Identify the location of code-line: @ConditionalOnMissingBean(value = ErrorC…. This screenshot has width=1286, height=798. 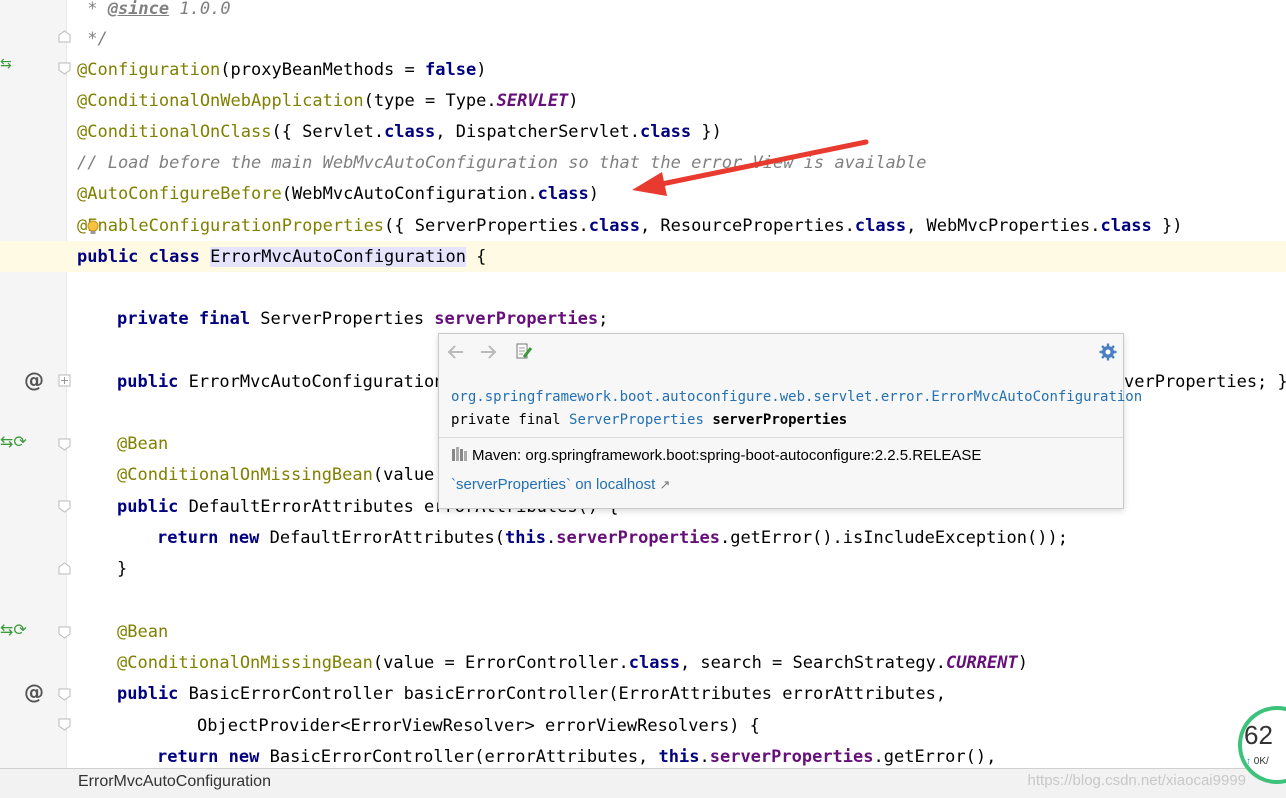
(572, 663).